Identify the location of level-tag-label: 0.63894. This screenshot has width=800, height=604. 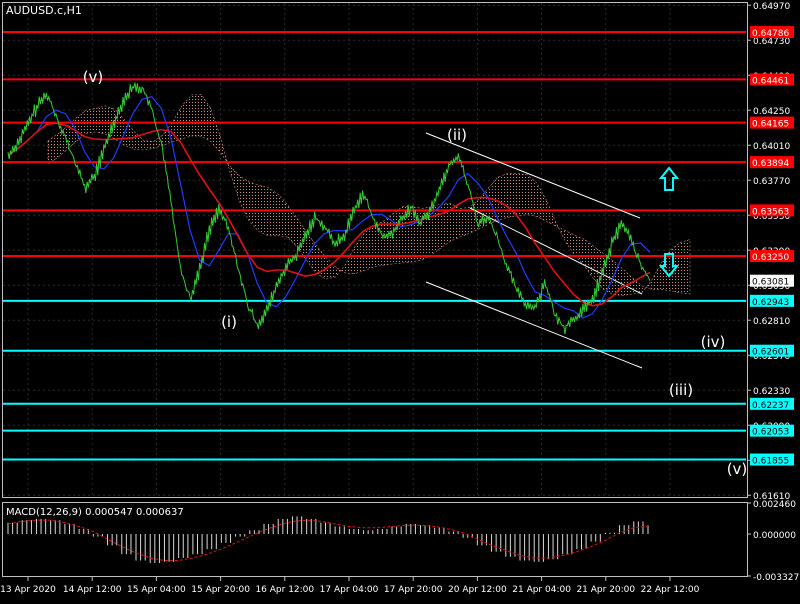
(770, 164).